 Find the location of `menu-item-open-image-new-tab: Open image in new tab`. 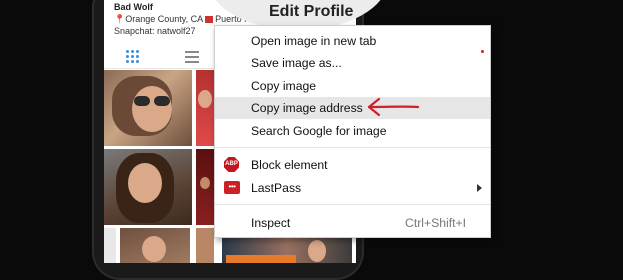

menu-item-open-image-new-tab: Open image in new tab is located at coordinates (352, 41).